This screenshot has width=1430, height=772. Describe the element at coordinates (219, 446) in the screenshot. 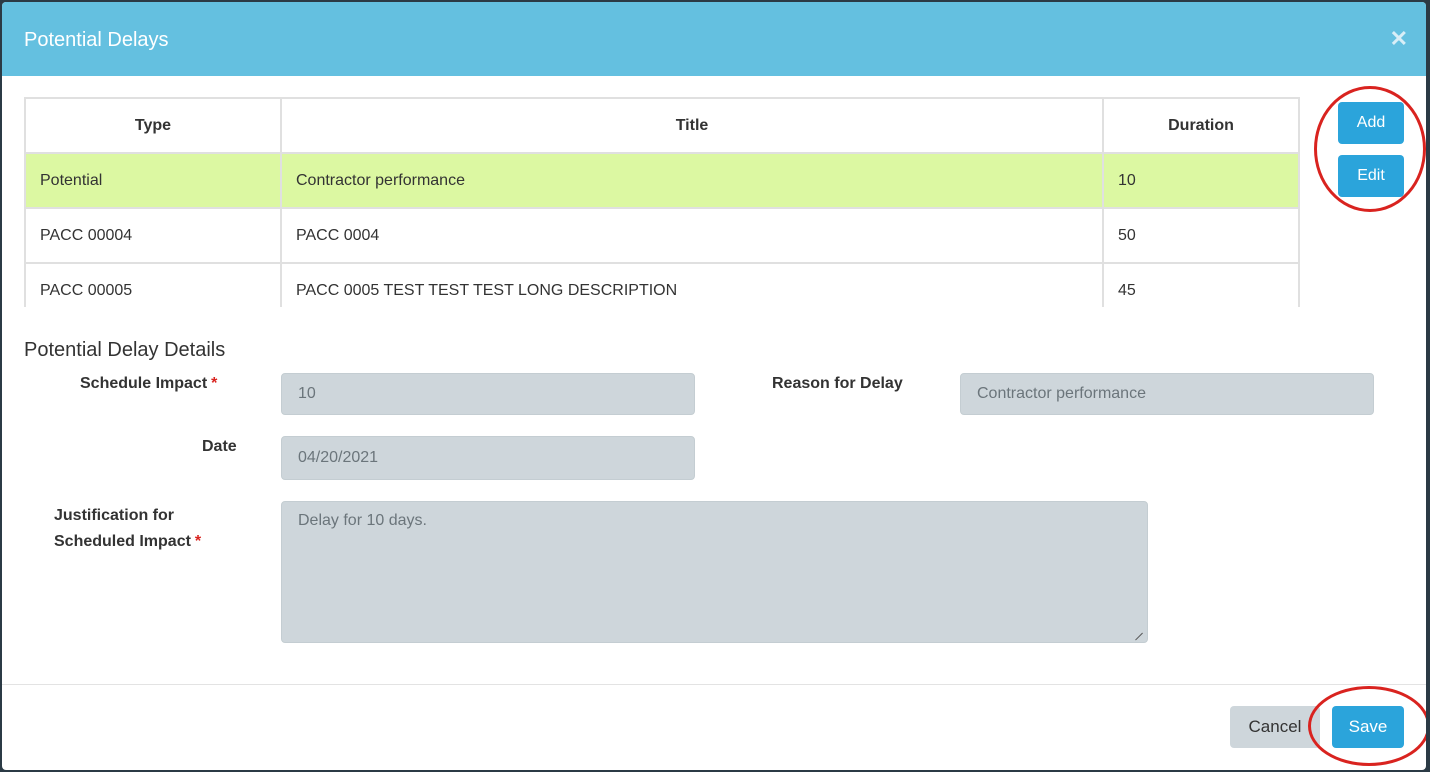

I see `date-label: Date` at that location.